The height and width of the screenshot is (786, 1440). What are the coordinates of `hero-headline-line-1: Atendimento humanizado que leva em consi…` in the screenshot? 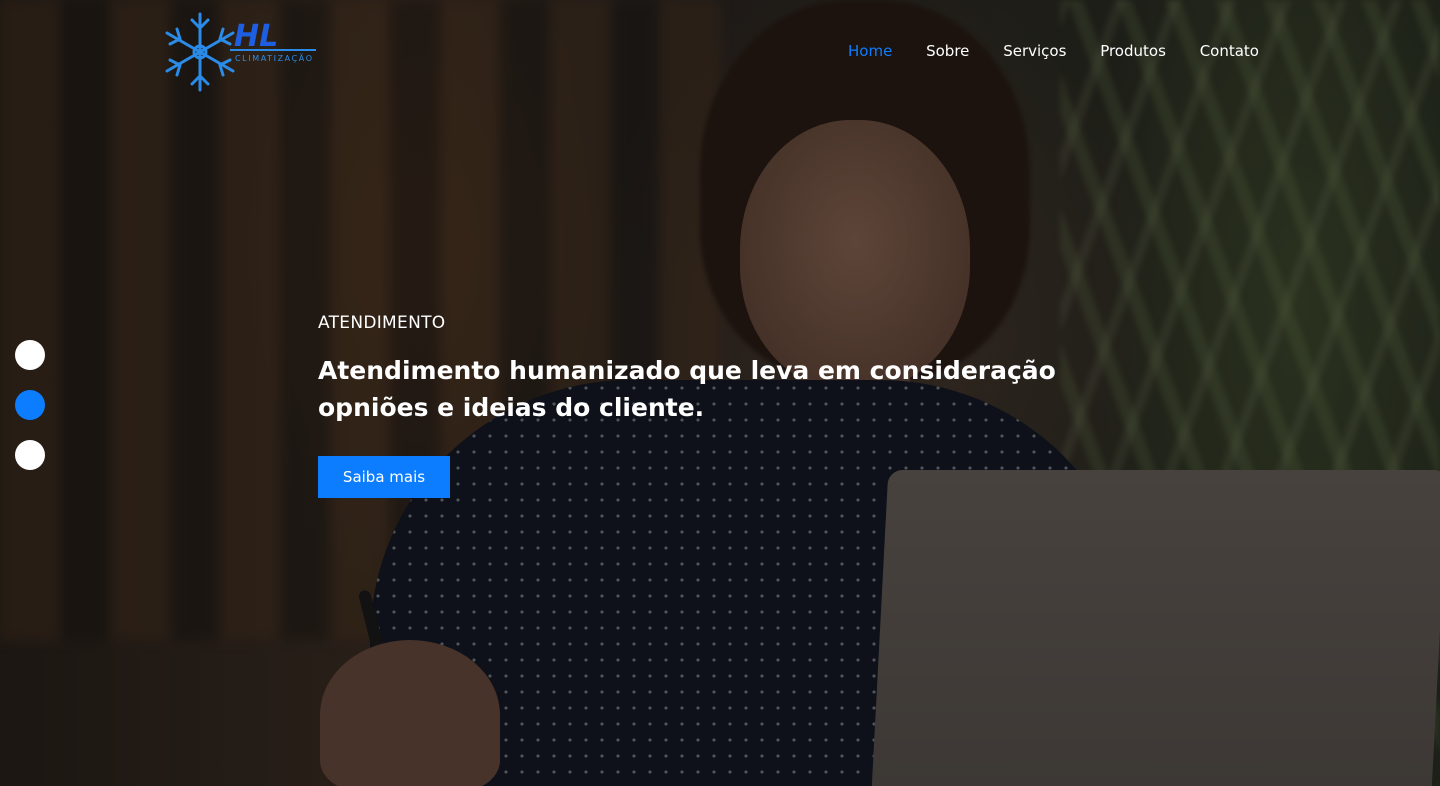 It's located at (687, 370).